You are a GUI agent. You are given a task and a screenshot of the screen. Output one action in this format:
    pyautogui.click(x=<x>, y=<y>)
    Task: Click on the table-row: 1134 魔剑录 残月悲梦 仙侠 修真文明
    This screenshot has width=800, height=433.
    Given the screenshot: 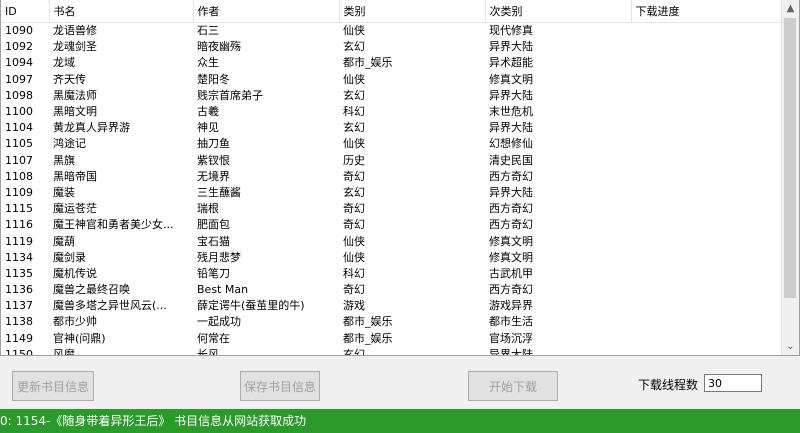 What is the action you would take?
    pyautogui.click(x=391, y=258)
    